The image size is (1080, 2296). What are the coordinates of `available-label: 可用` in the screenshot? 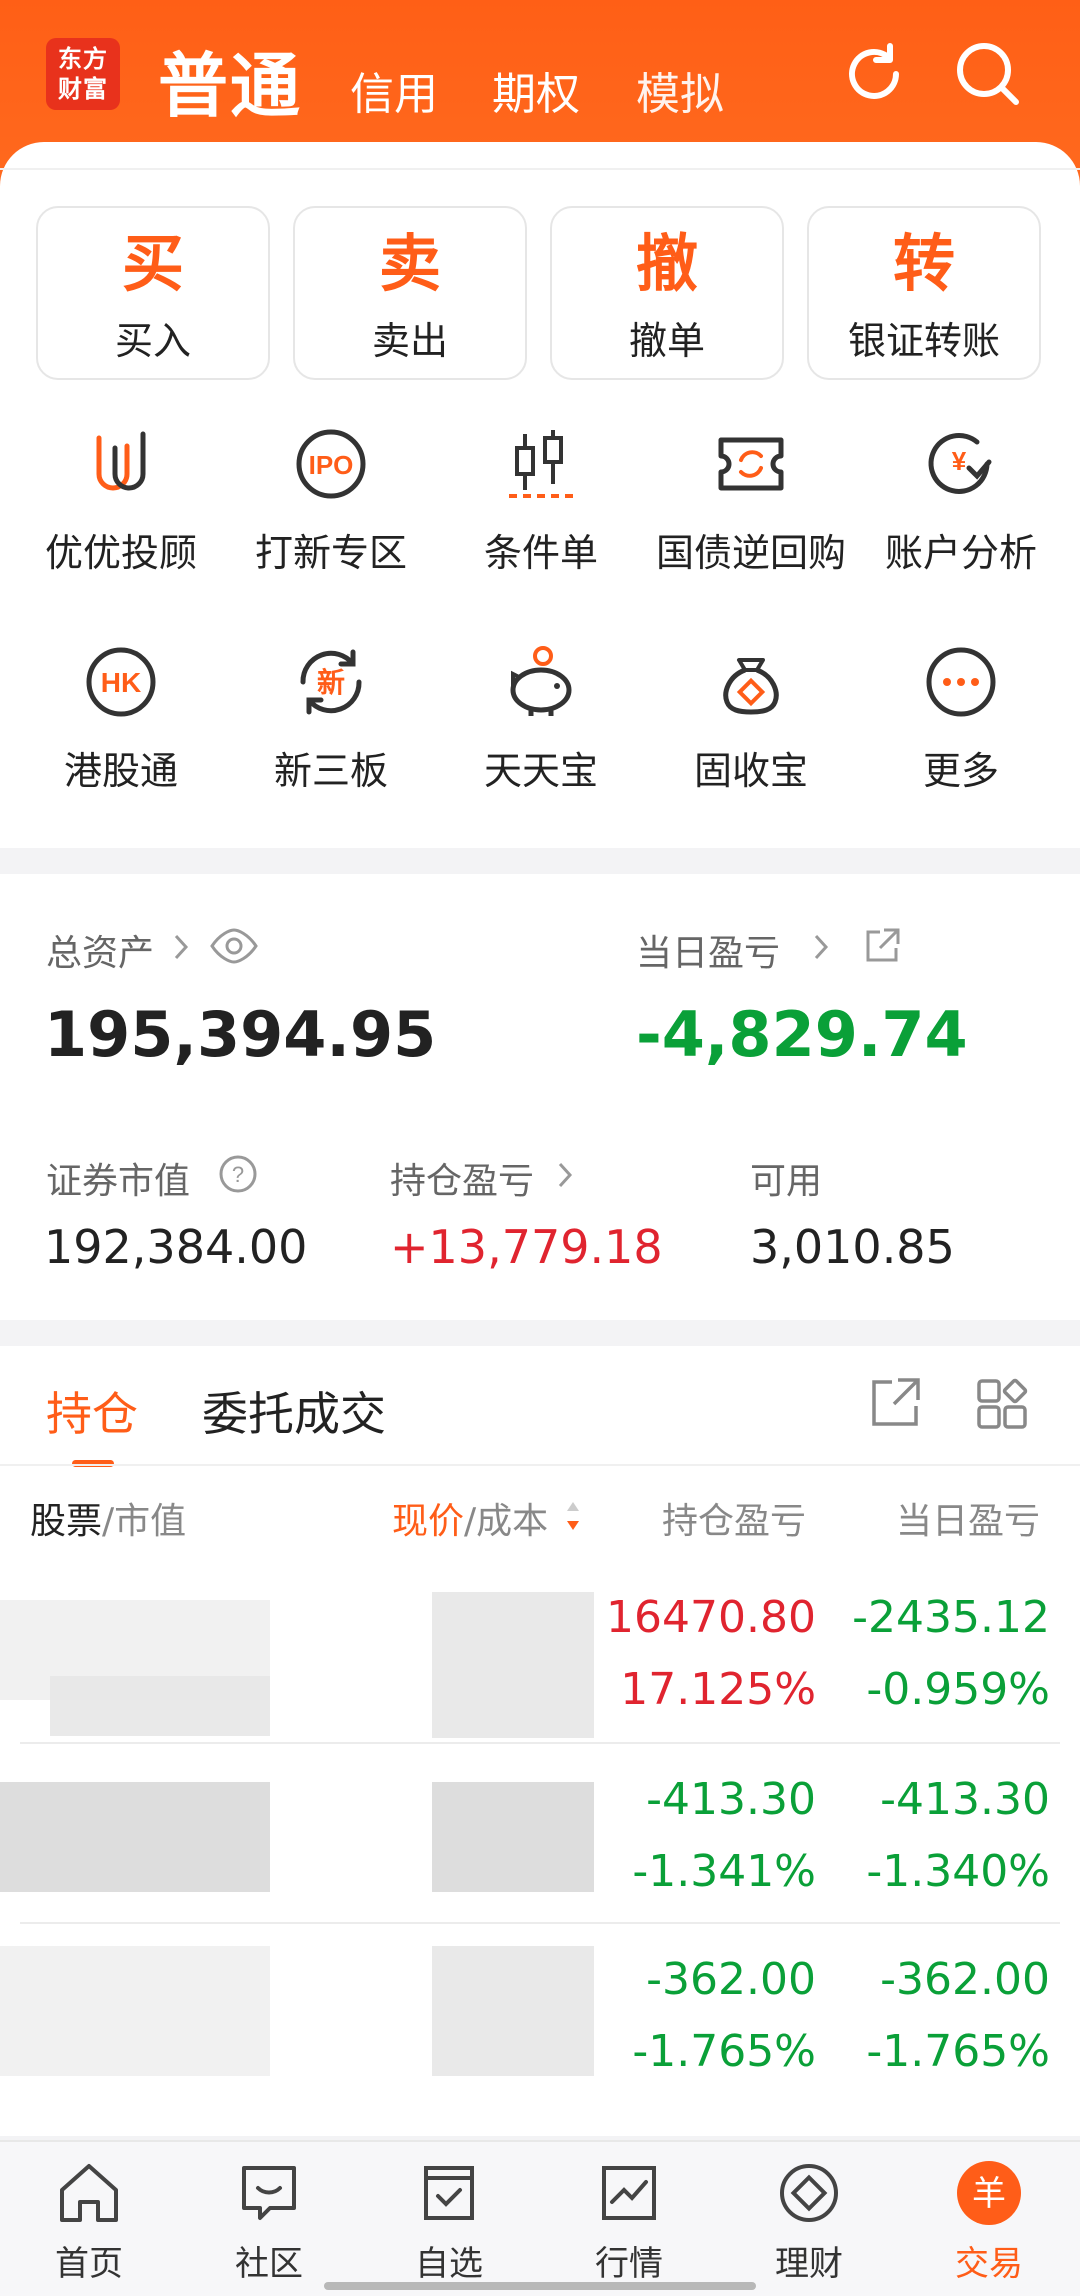 It's located at (786, 1181).